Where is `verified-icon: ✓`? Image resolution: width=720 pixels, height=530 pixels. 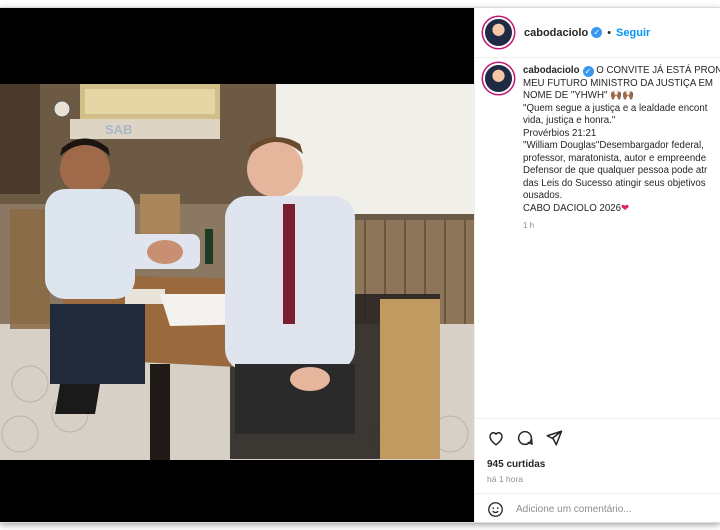
verified-icon: ✓ is located at coordinates (597, 32).